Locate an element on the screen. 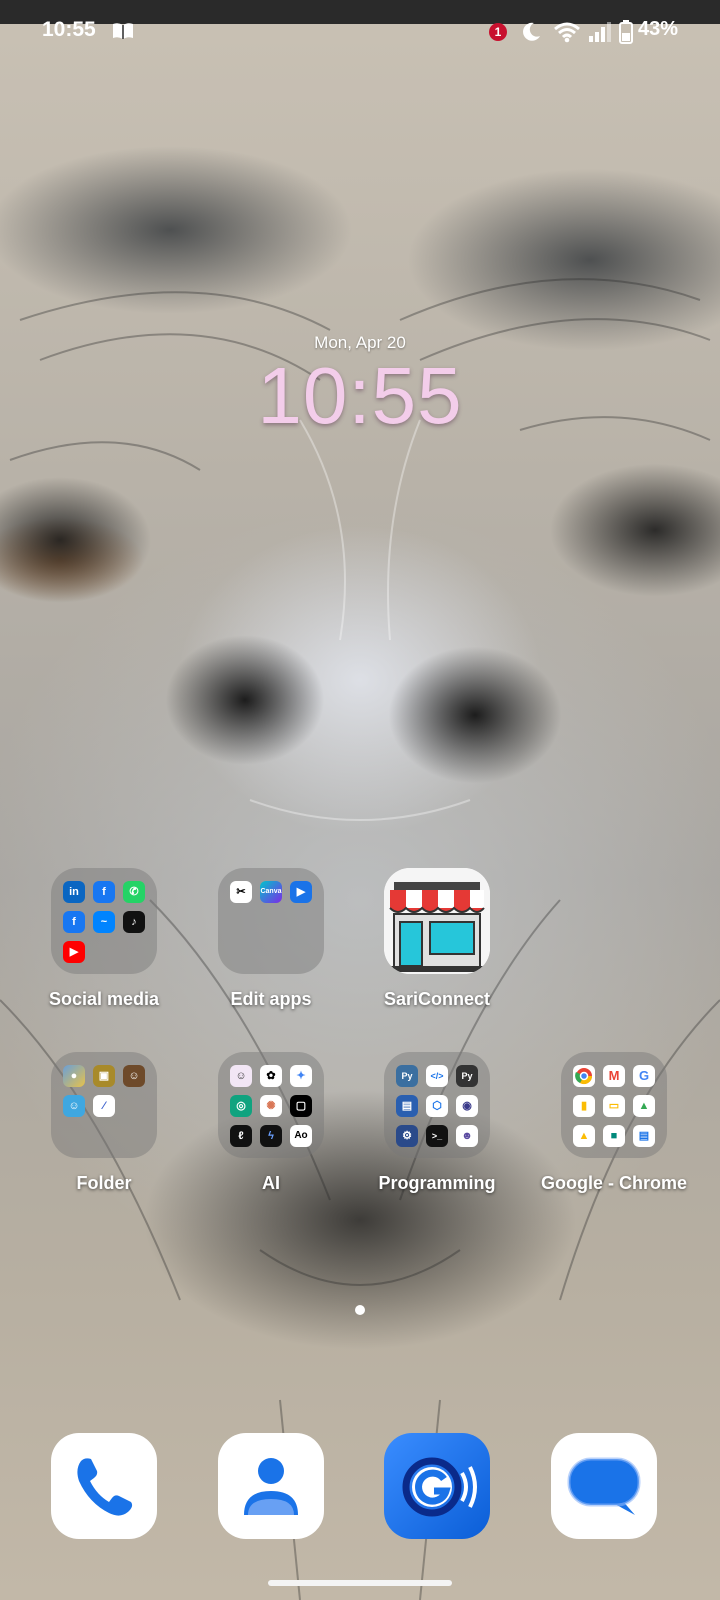  battery-icon is located at coordinates (626, 32).